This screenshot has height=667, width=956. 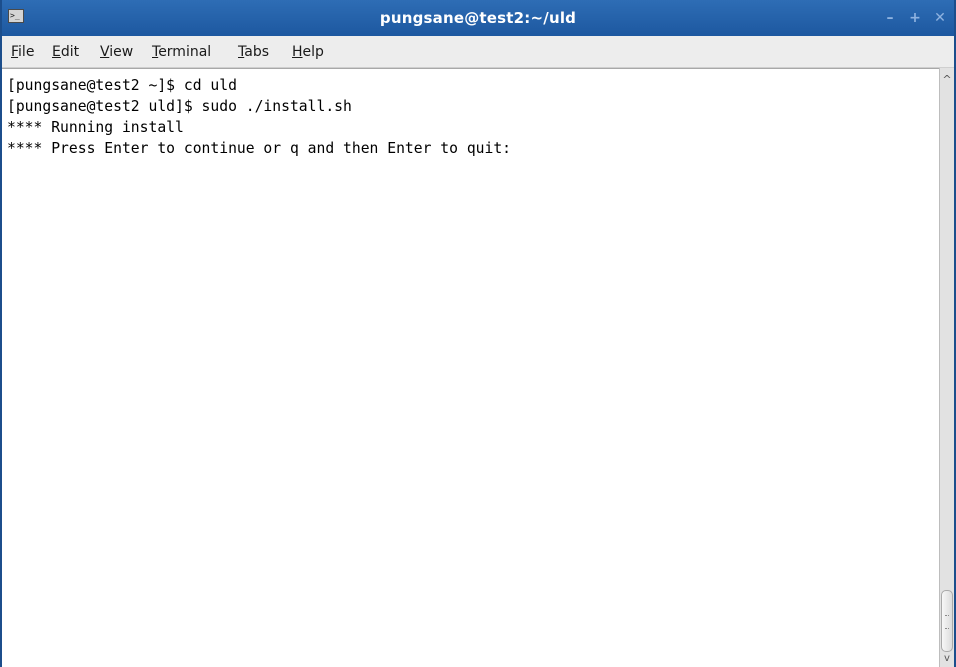 What do you see at coordinates (890, 18) in the screenshot?
I see `minimize-button: –` at bounding box center [890, 18].